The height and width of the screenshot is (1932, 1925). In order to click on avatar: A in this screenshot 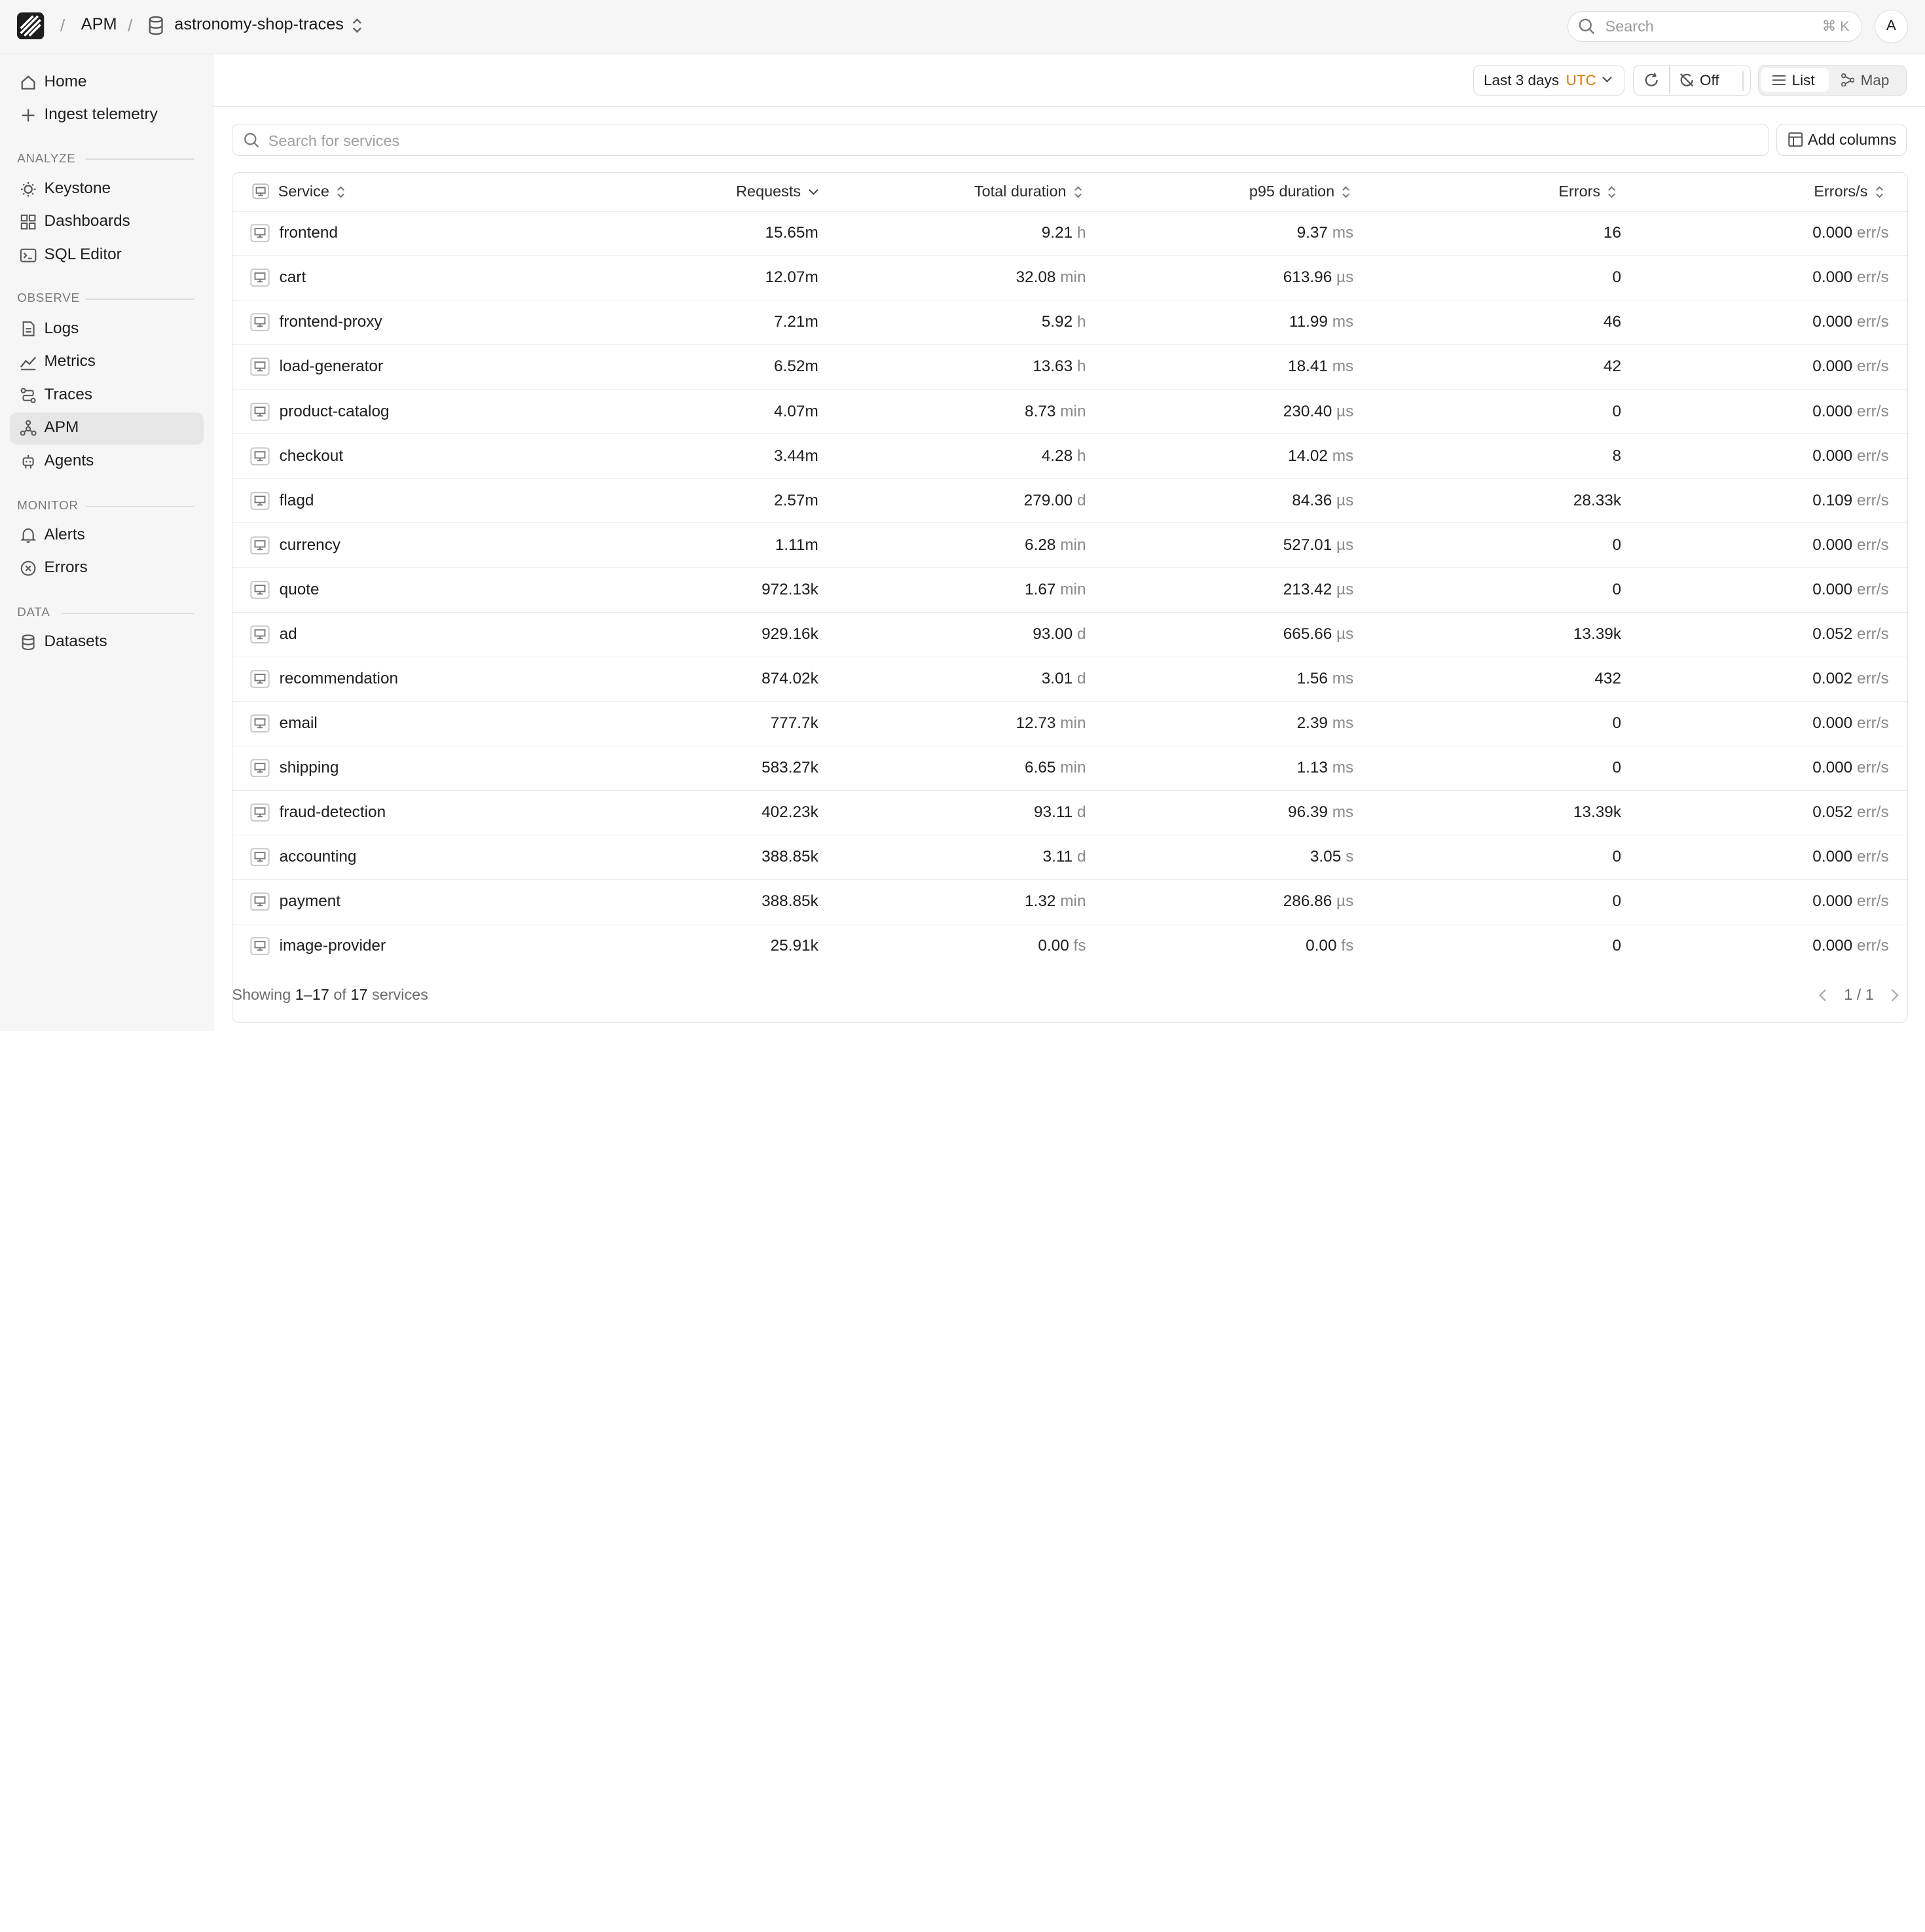, I will do `click(1891, 27)`.